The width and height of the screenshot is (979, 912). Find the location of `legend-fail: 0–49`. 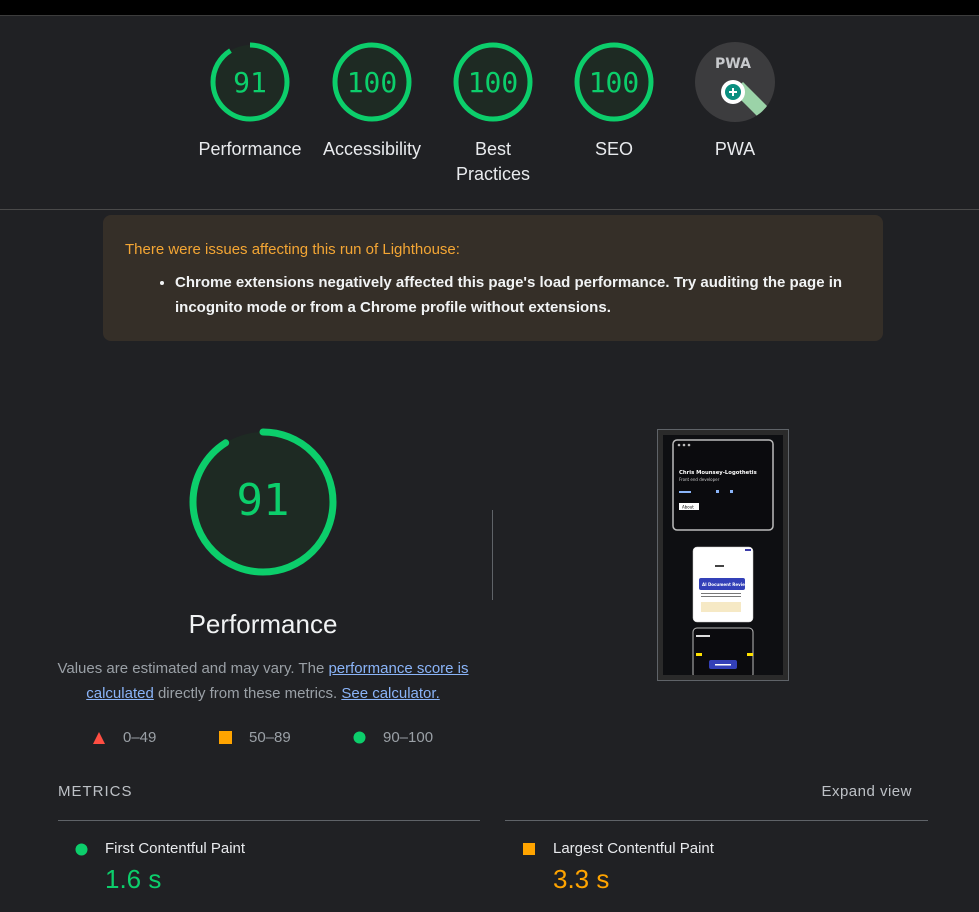

legend-fail: 0–49 is located at coordinates (124, 737).